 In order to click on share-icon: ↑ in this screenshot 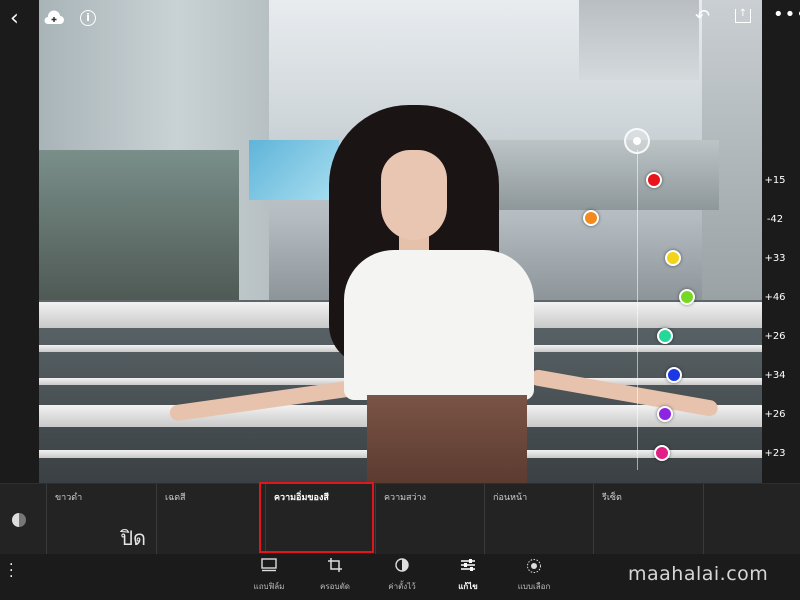, I will do `click(743, 16)`.